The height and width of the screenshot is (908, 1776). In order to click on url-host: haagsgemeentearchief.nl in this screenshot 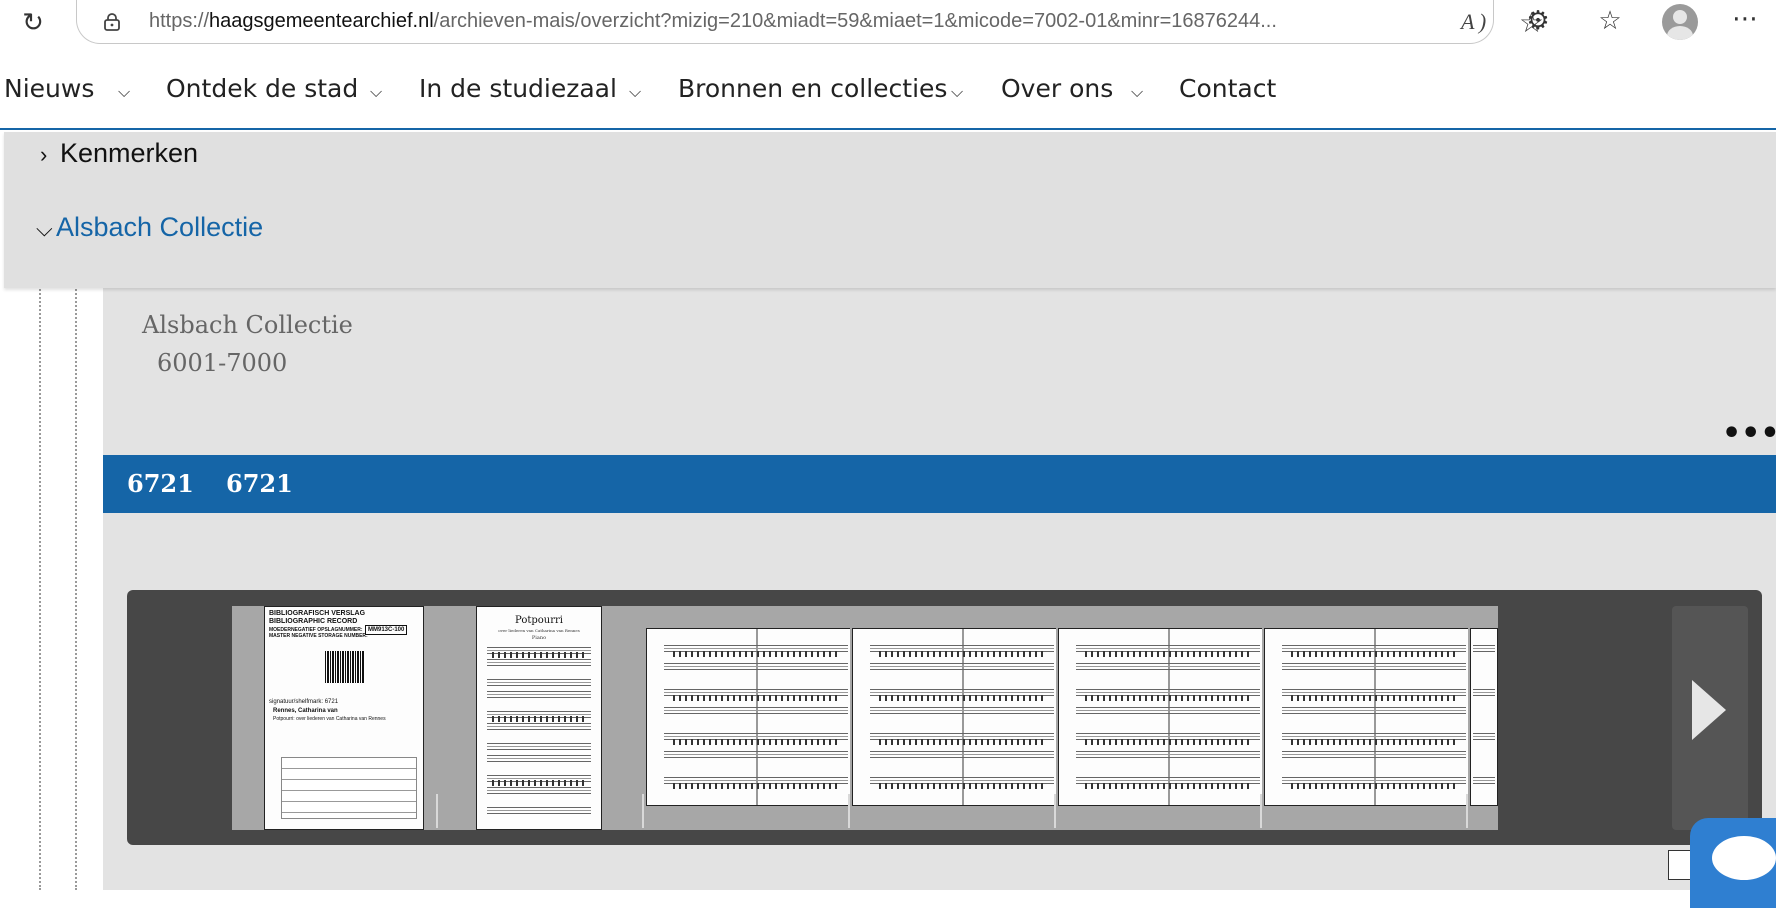, I will do `click(321, 21)`.